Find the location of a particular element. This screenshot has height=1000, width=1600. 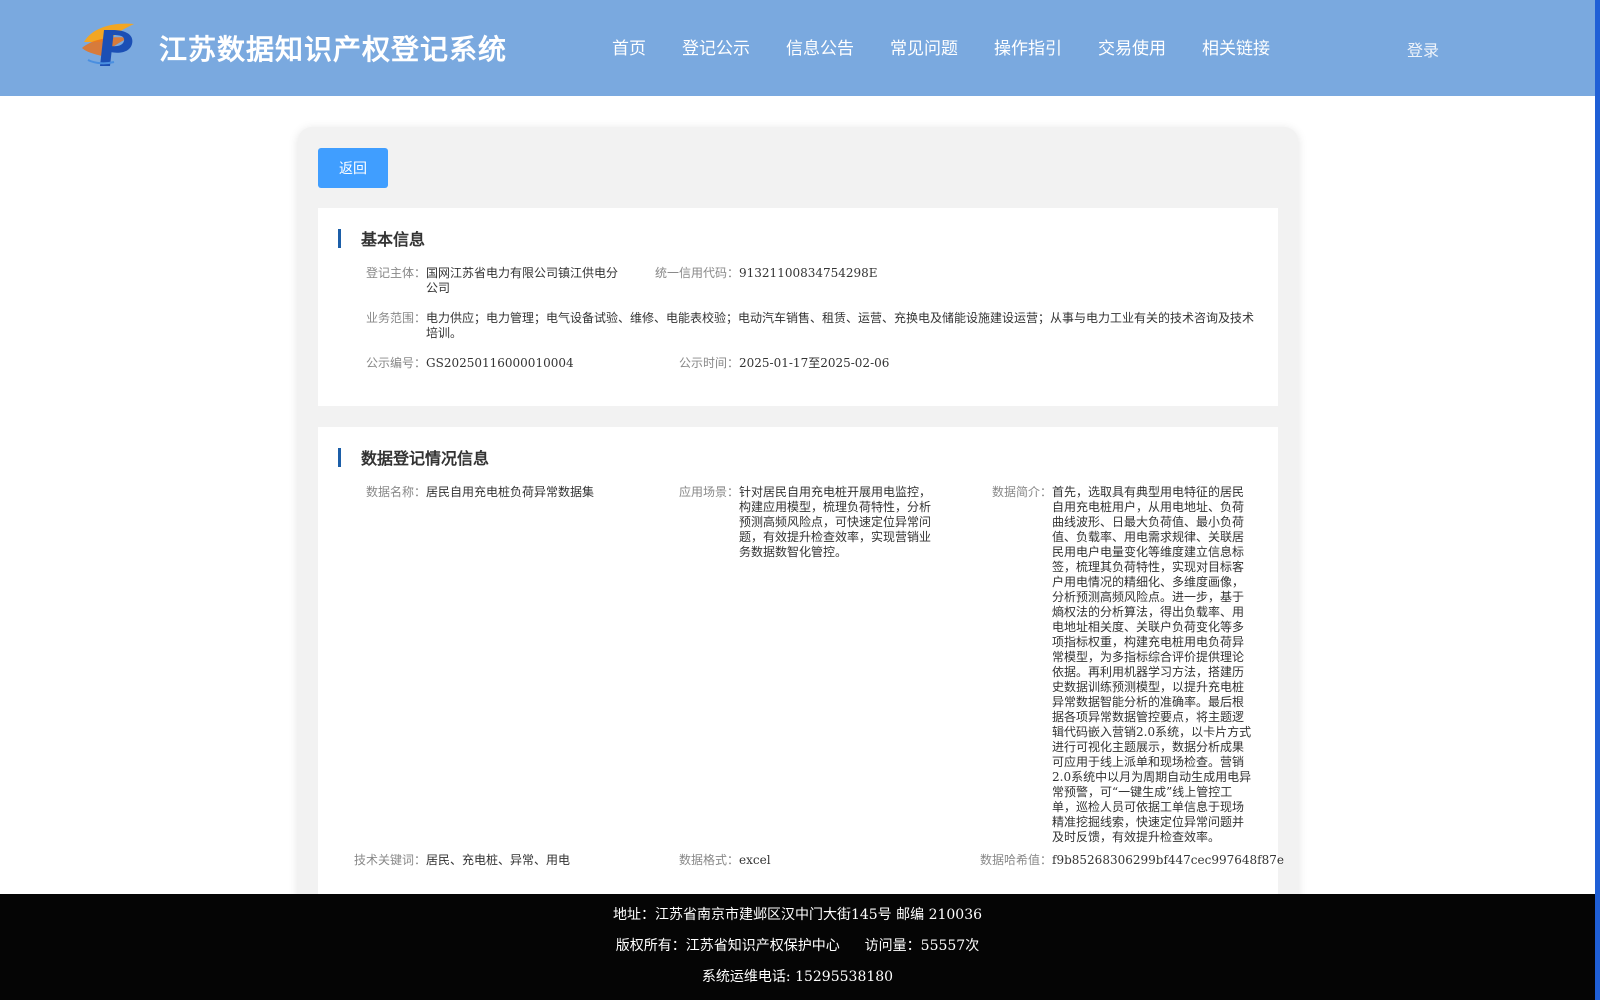

field-publication-time: 公示时间： 2025-01-17至2025-02-06 is located at coordinates (784, 363).